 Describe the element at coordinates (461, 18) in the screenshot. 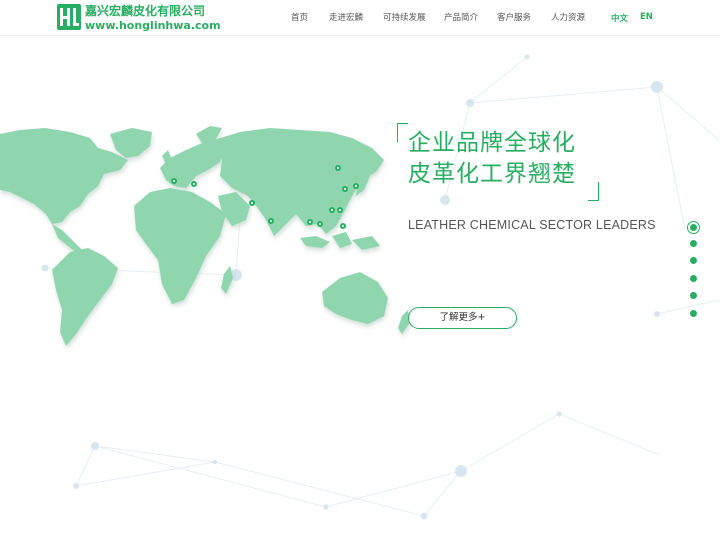

I see `nav-item-products: 产品简介` at that location.